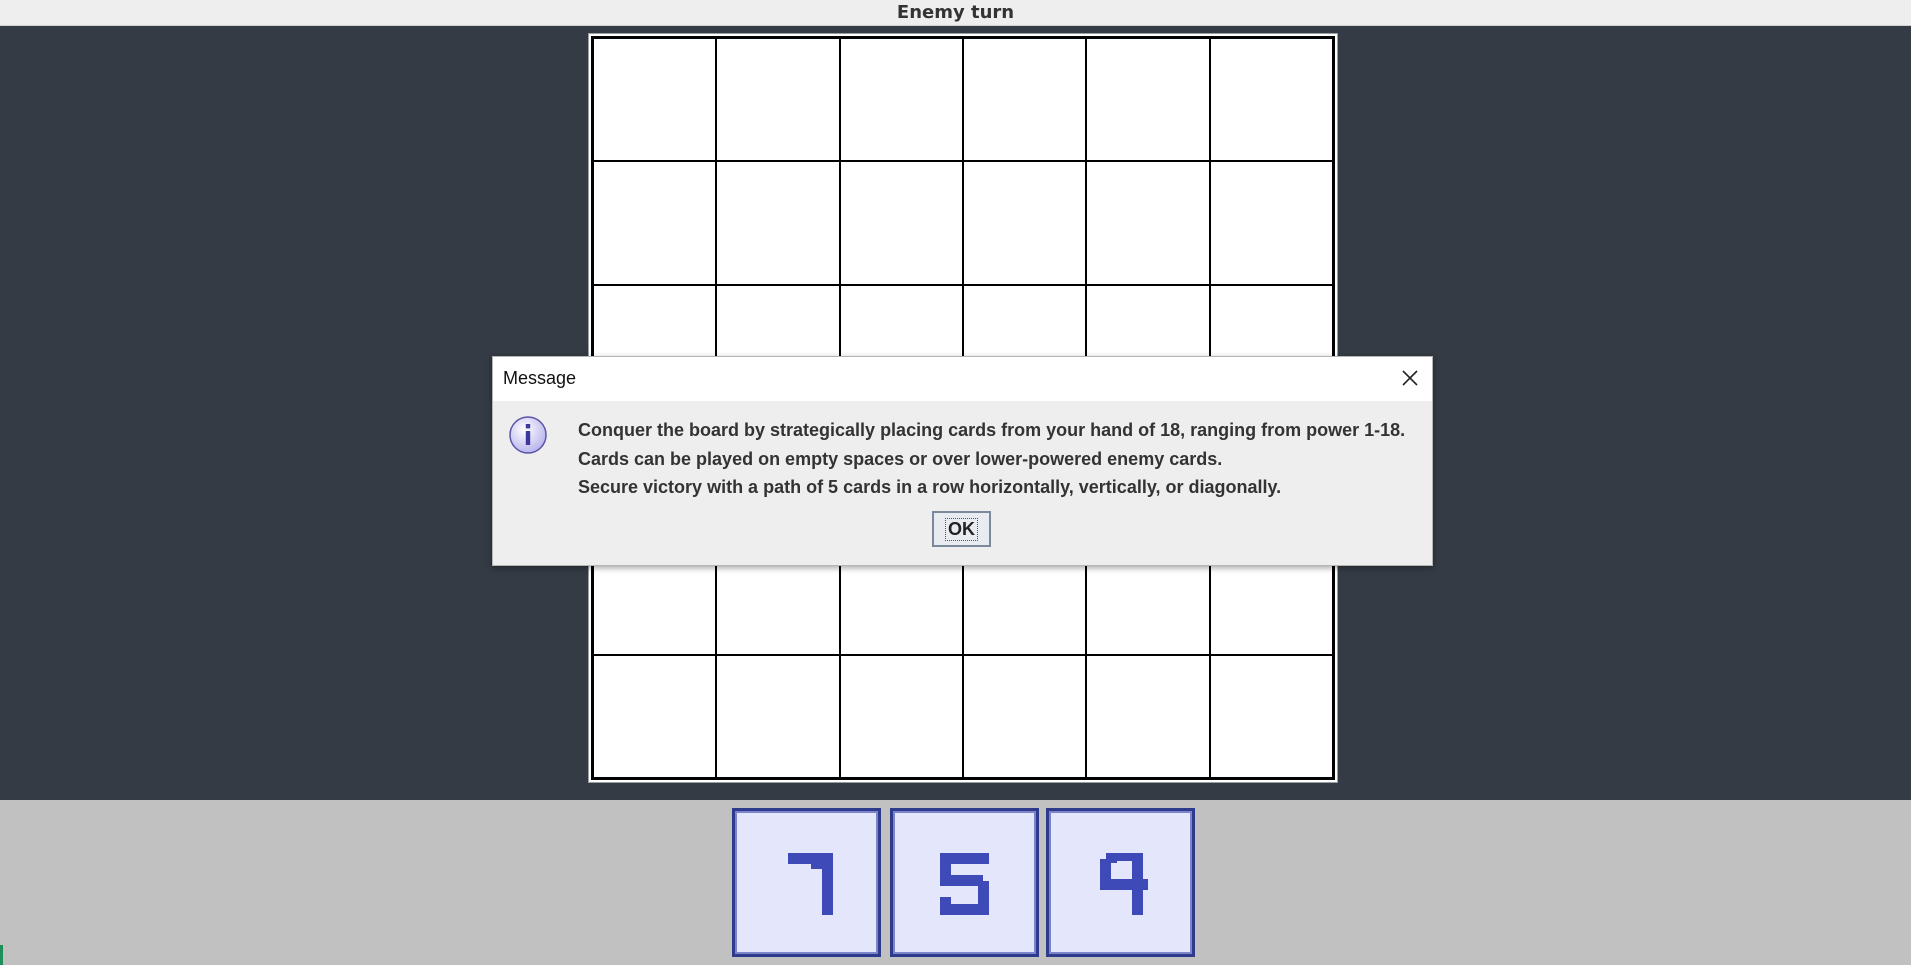 The width and height of the screenshot is (1911, 965). I want to click on digit-4-glyph, so click(1124, 884).